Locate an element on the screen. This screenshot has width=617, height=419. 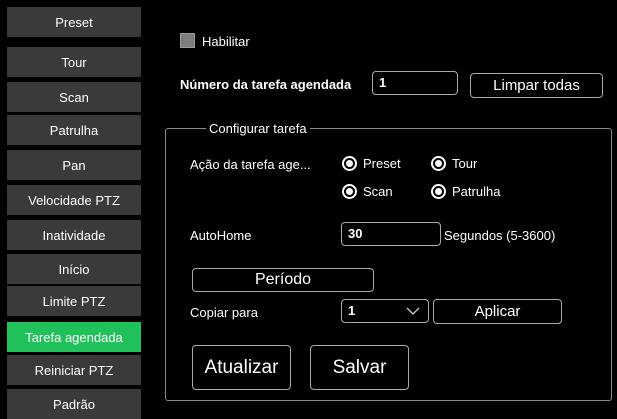
copy-to-select: 1 is located at coordinates (385, 311).